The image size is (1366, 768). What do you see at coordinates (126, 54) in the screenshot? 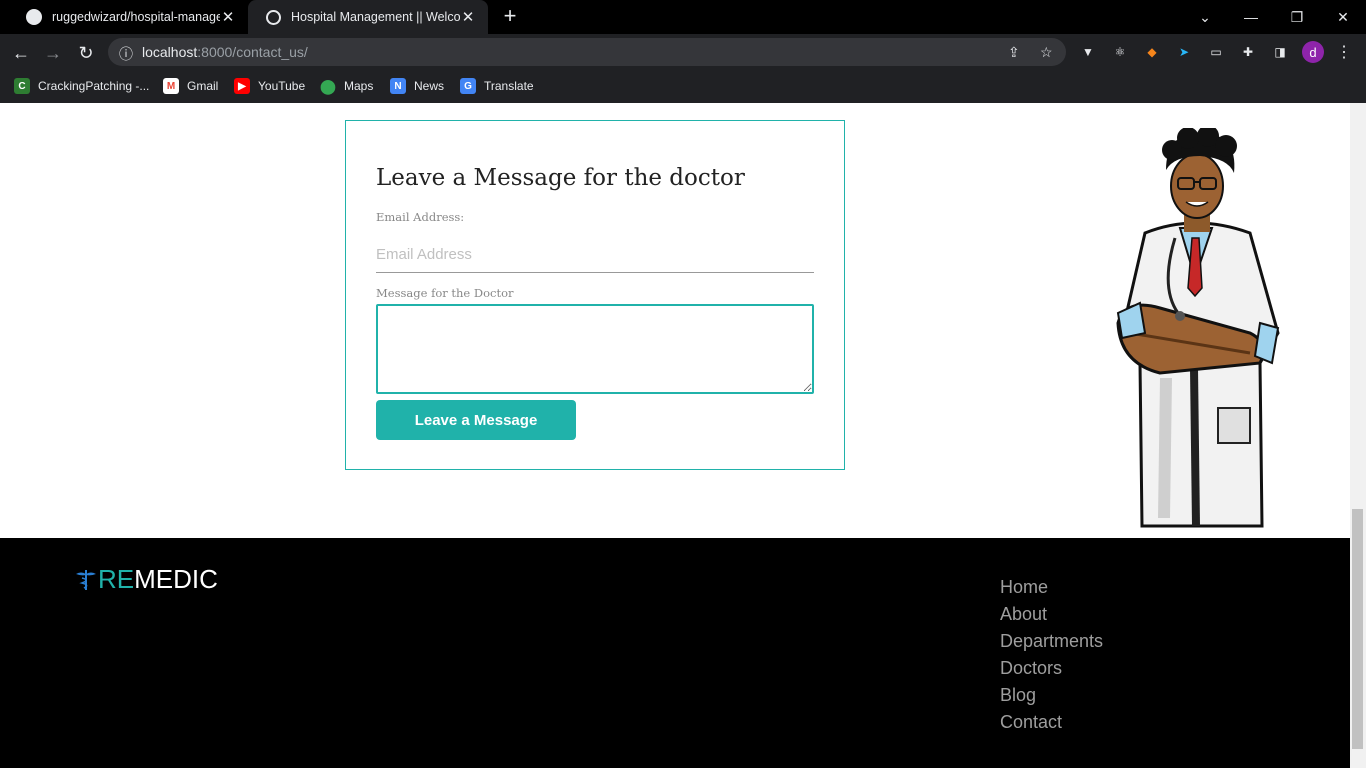
I see `info-icon: ⓘ` at bounding box center [126, 54].